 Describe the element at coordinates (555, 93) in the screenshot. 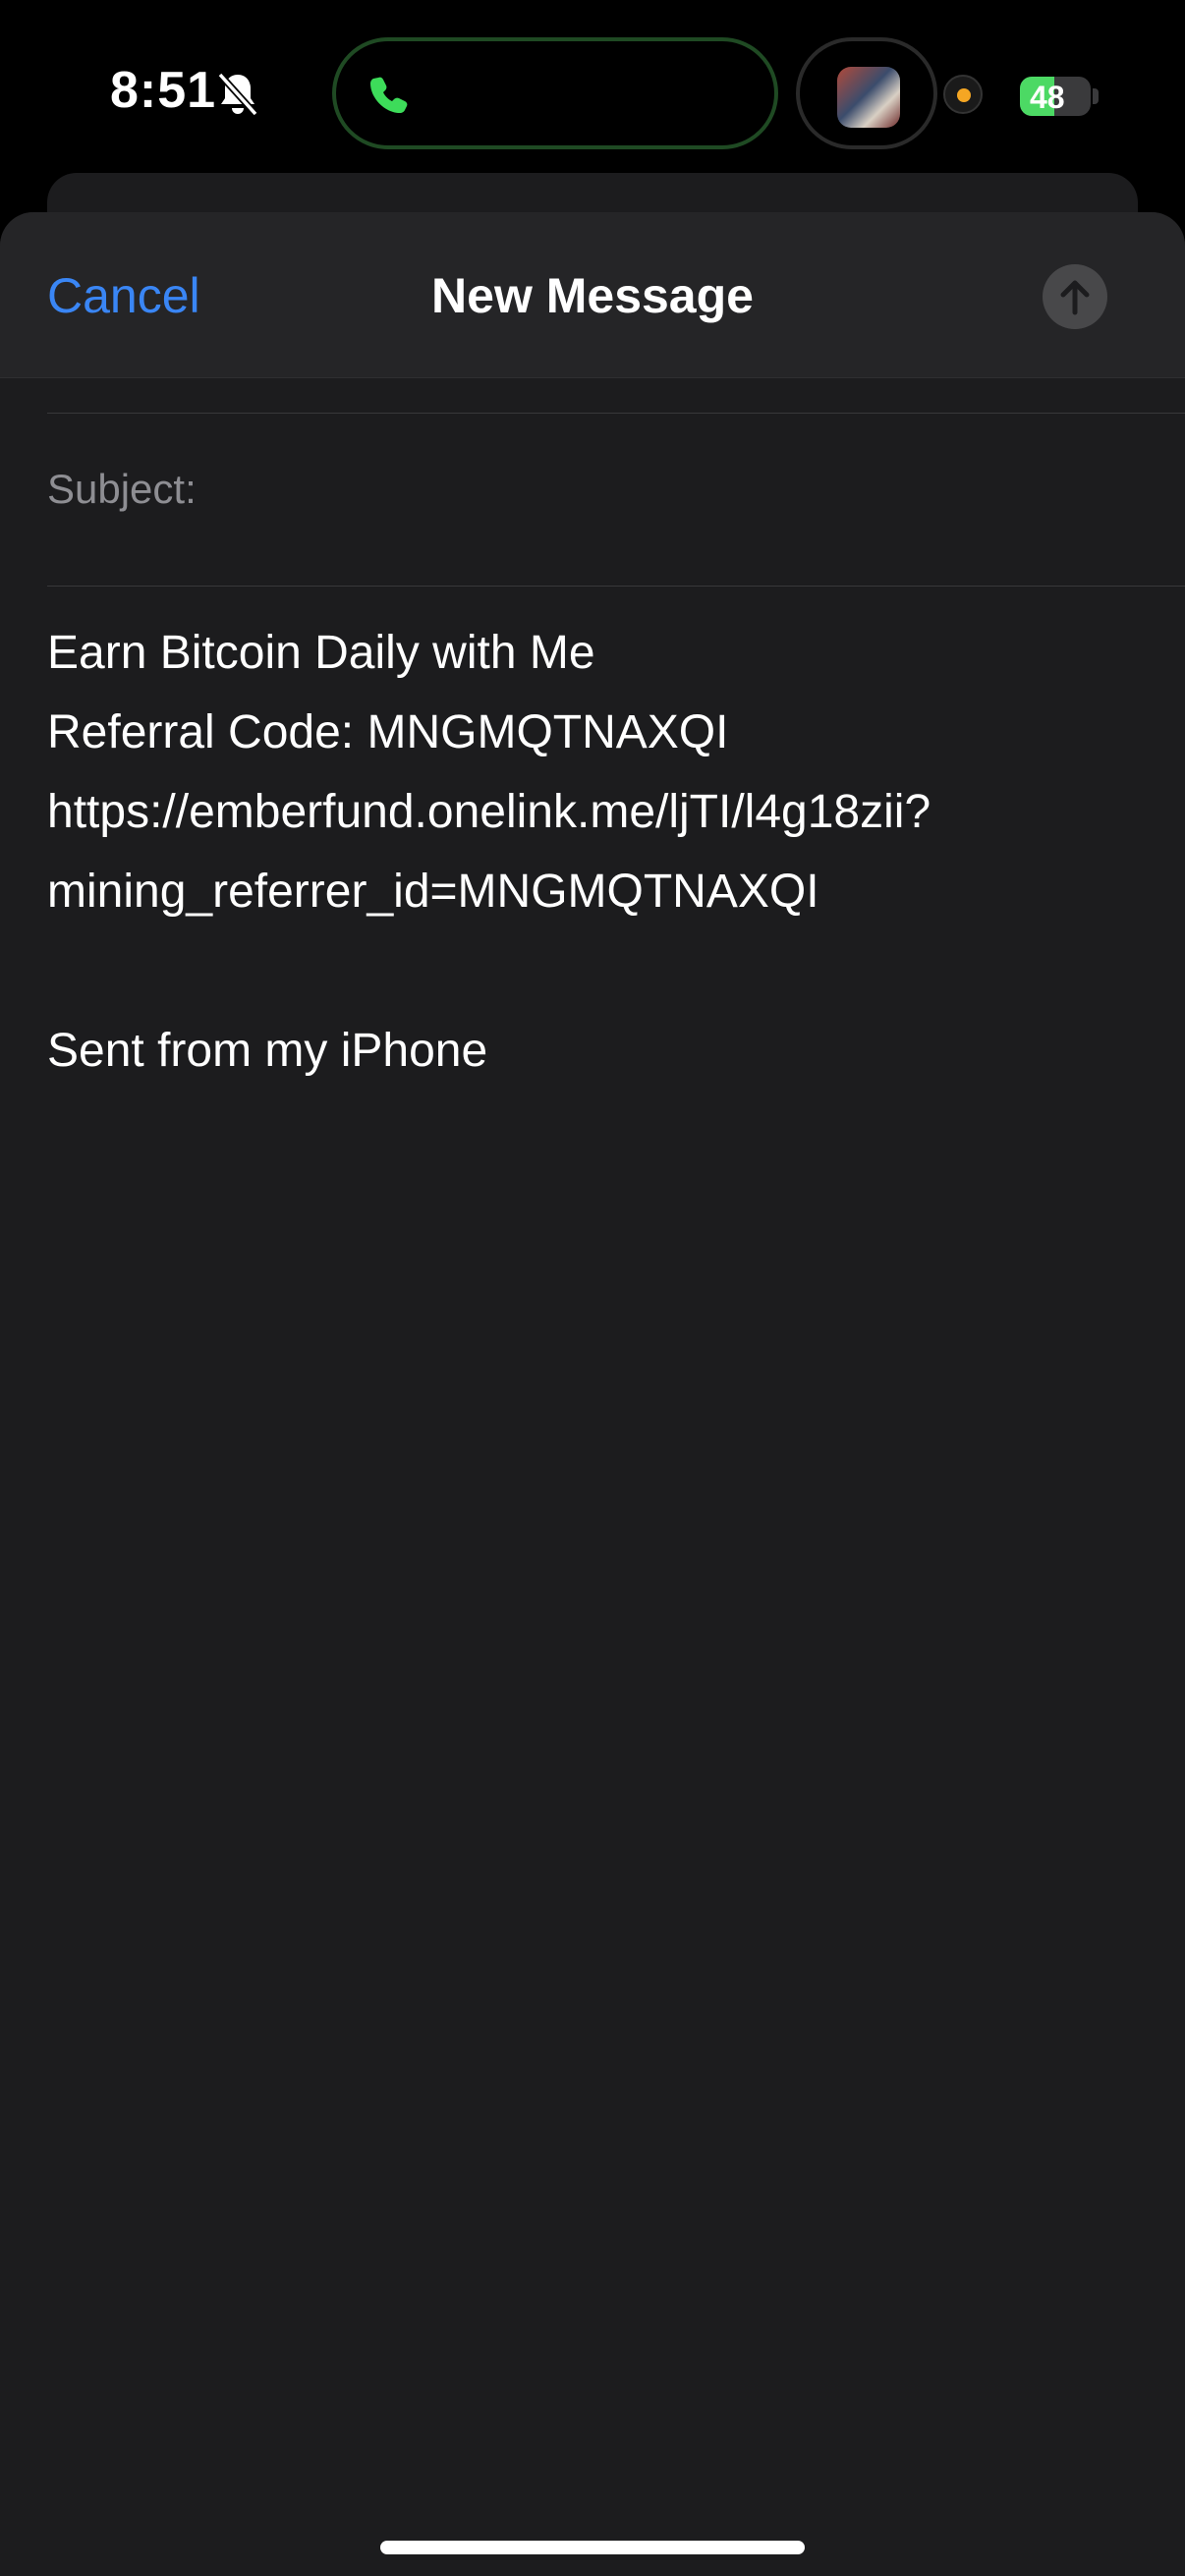

I see `call-island` at that location.